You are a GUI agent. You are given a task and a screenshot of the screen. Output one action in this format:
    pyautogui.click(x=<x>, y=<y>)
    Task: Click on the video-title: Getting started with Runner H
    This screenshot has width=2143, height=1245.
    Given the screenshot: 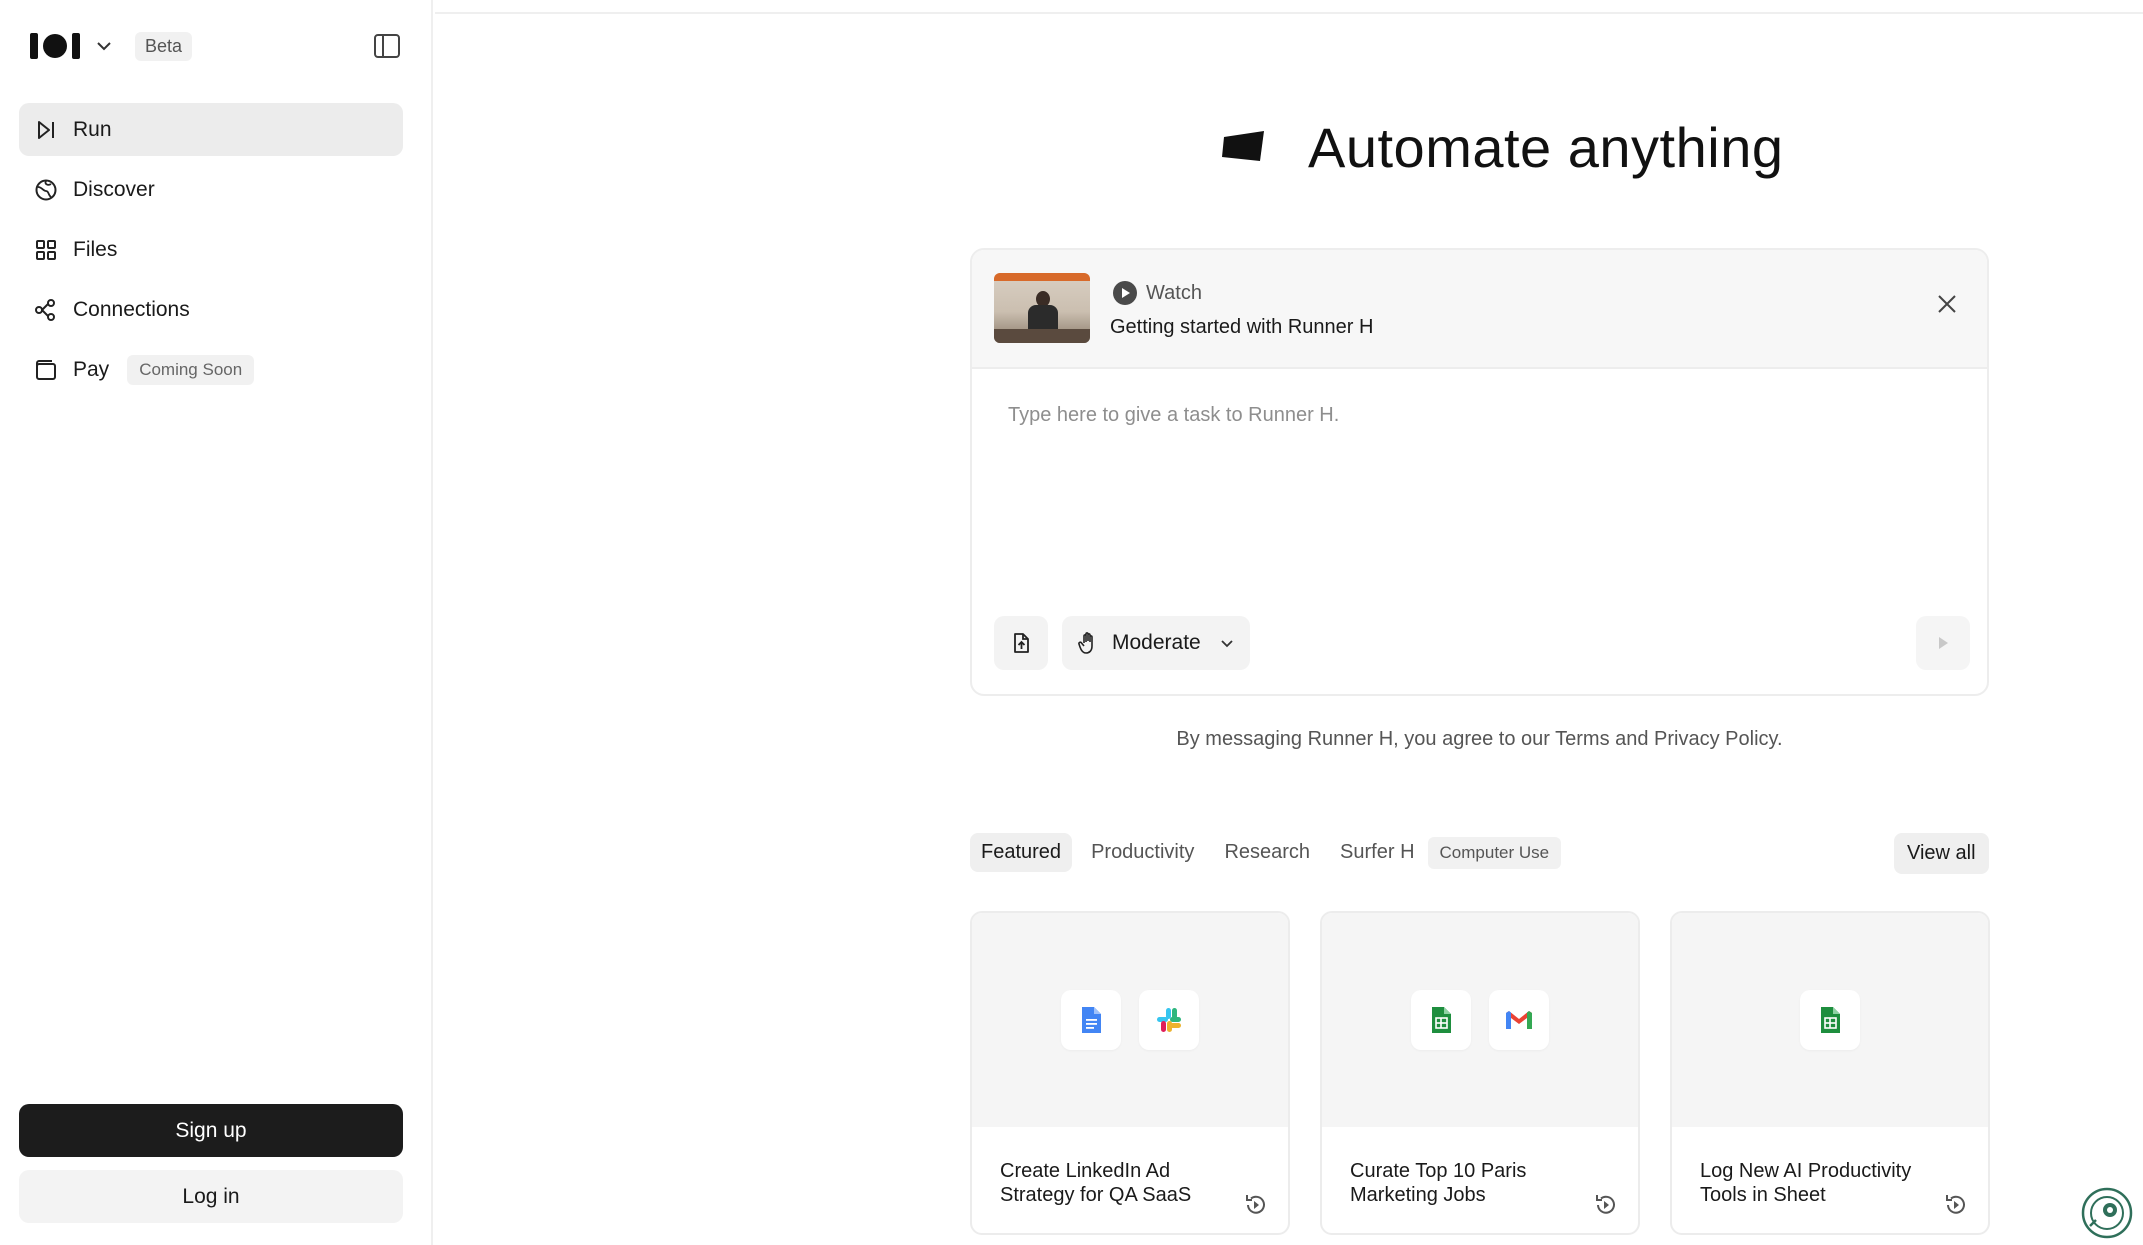 What is the action you would take?
    pyautogui.click(x=1241, y=327)
    